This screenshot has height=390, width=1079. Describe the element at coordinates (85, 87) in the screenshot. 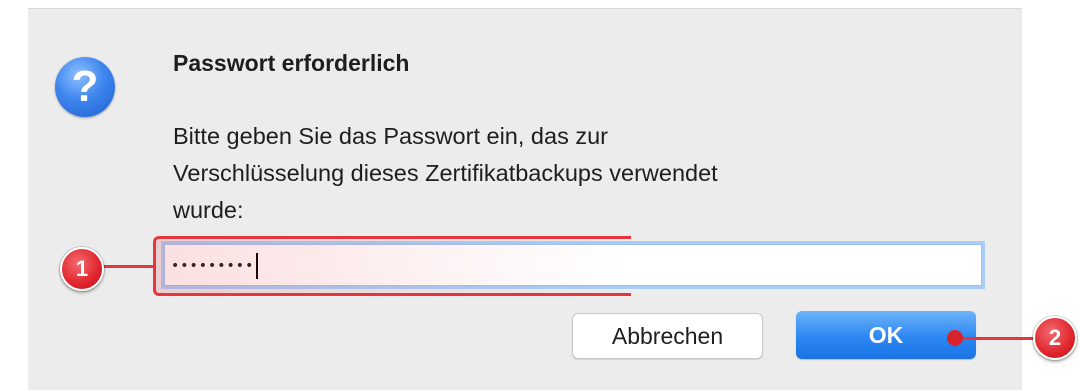

I see `question-mark-icon: ?` at that location.